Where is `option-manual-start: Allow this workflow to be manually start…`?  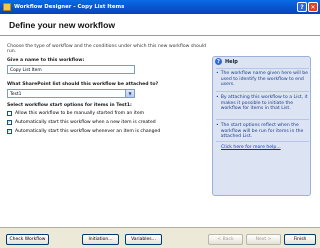 option-manual-start: Allow this workflow to be manually start… is located at coordinates (75, 113).